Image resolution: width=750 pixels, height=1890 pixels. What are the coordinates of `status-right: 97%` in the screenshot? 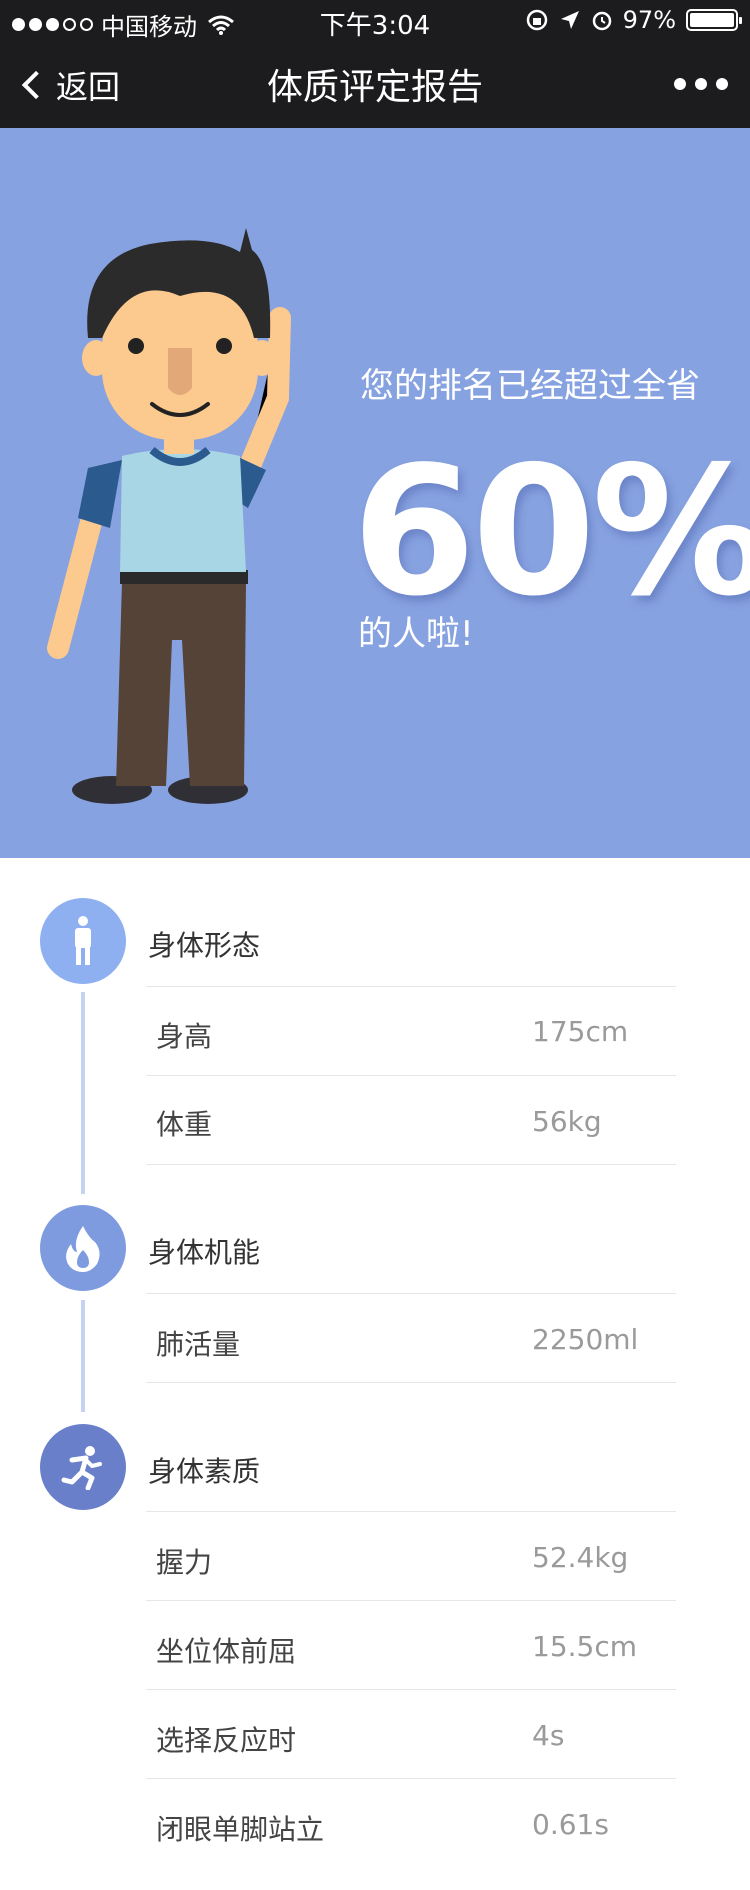 It's located at (633, 20).